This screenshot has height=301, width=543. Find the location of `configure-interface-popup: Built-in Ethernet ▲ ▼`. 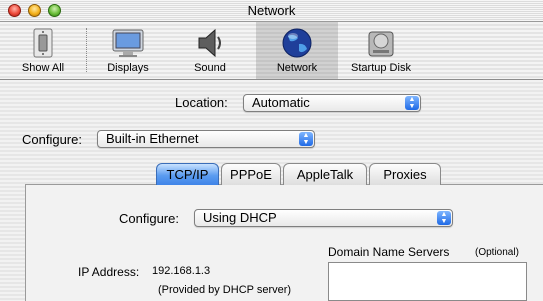

configure-interface-popup: Built-in Ethernet ▲ ▼ is located at coordinates (206, 139).